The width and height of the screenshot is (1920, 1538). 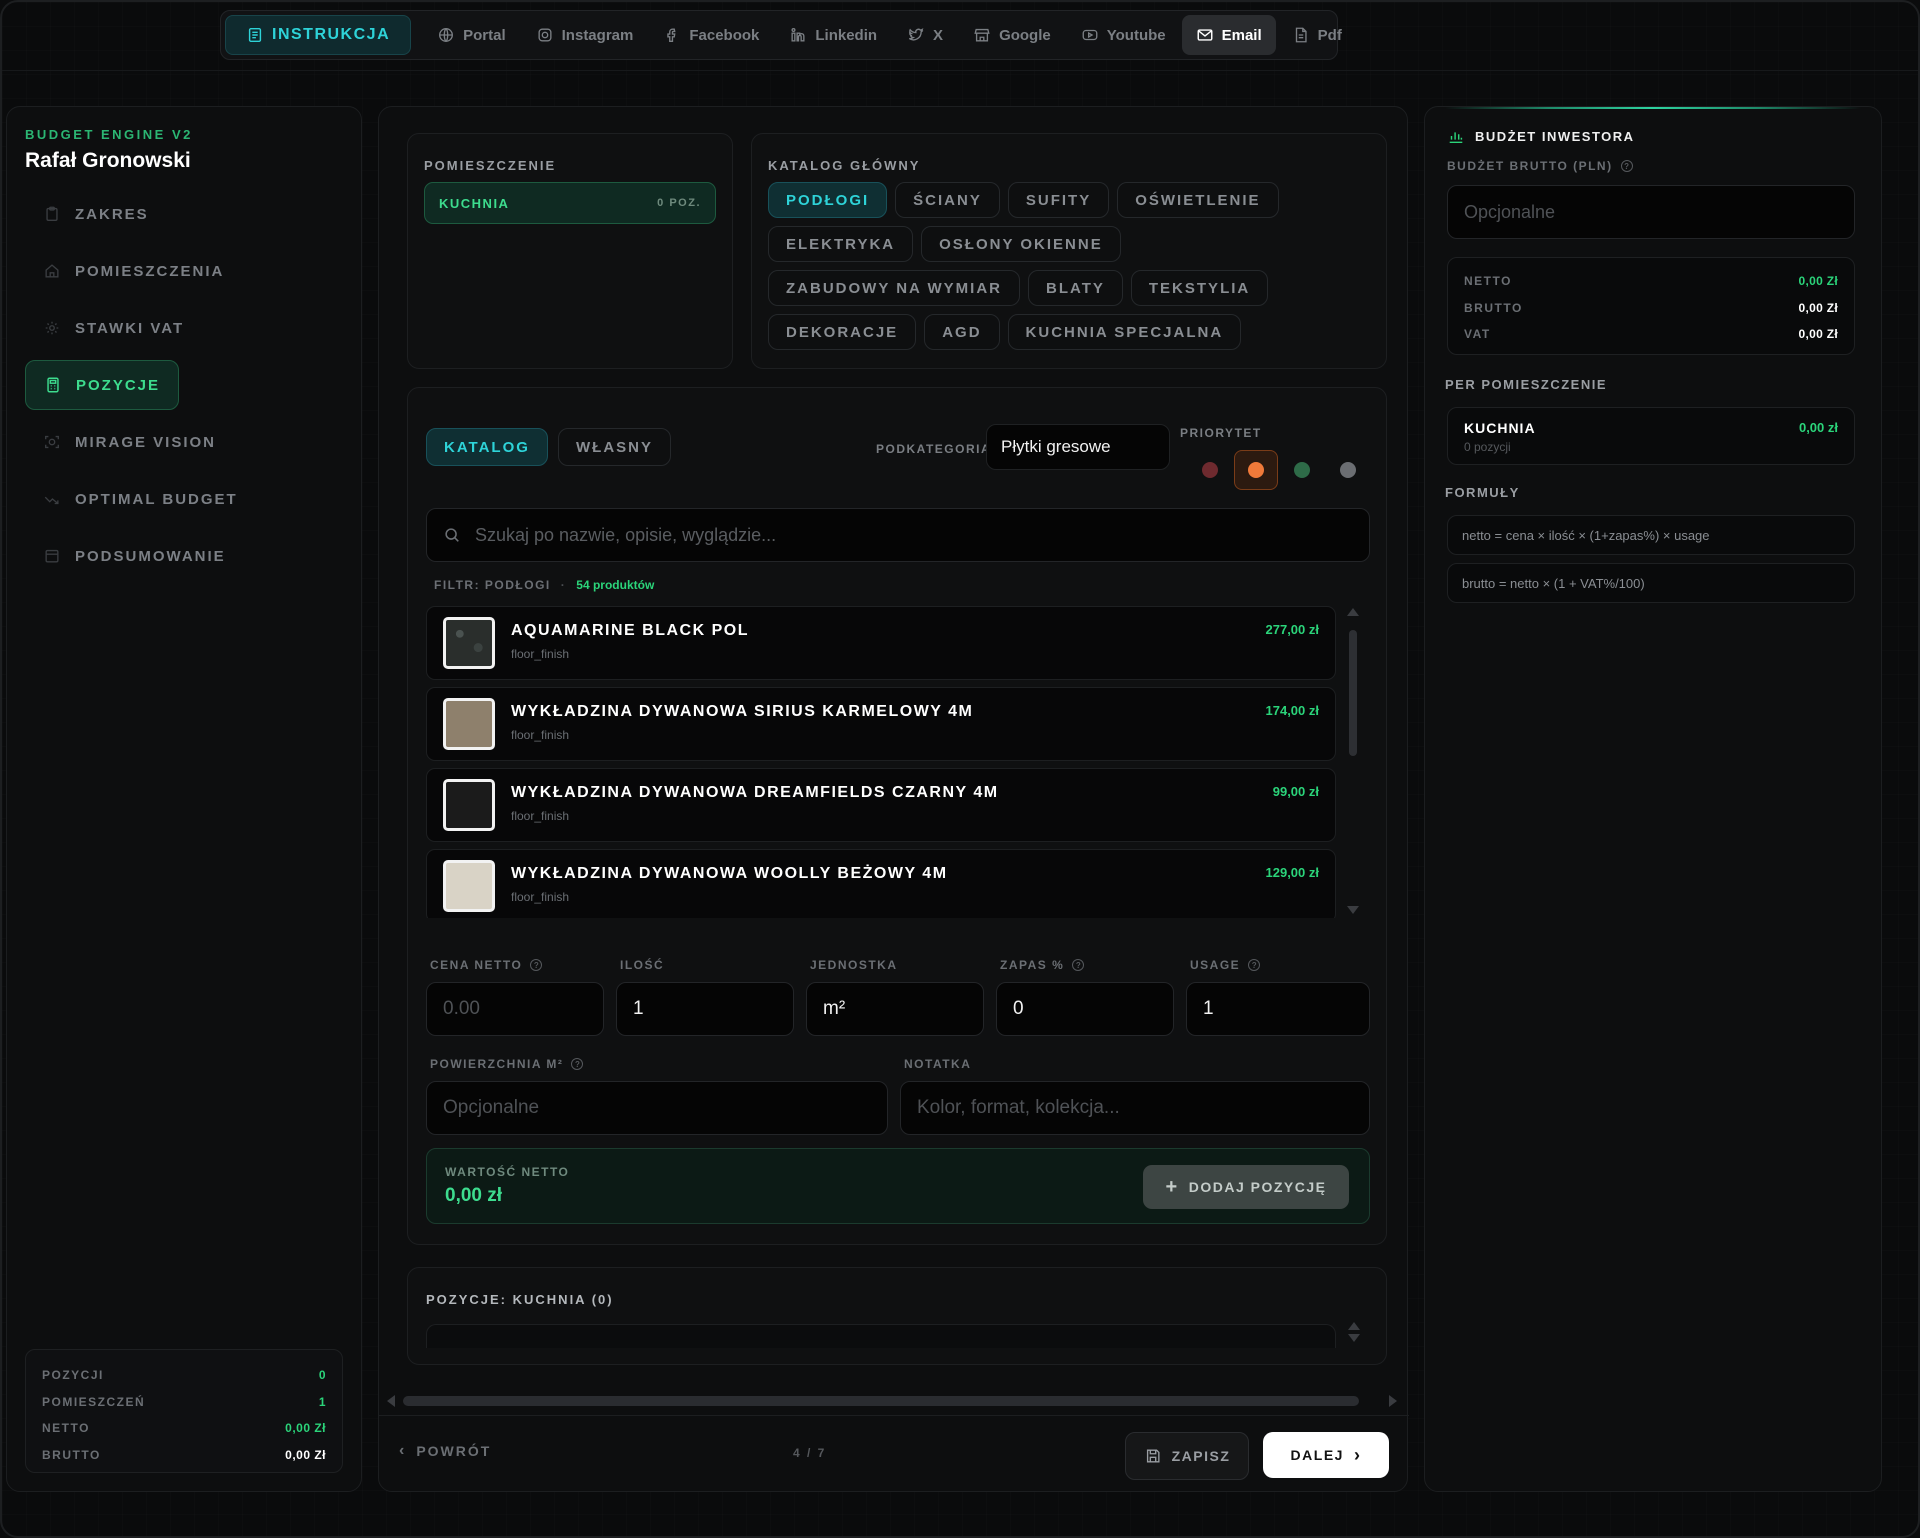 I want to click on net-value-bar: WARTOŚĆ NETTO 0,00 zł + DODAJ POZYCJĘ, so click(x=898, y=1186).